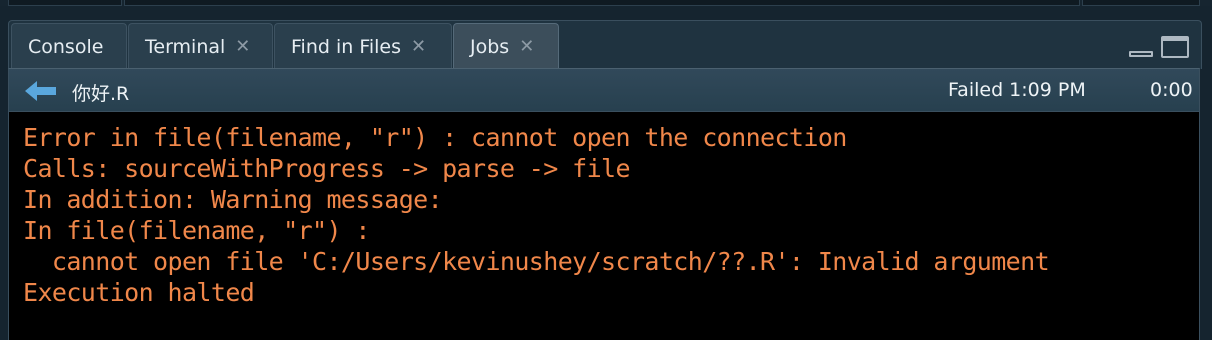  I want to click on job-name: 你好.R, so click(101, 94).